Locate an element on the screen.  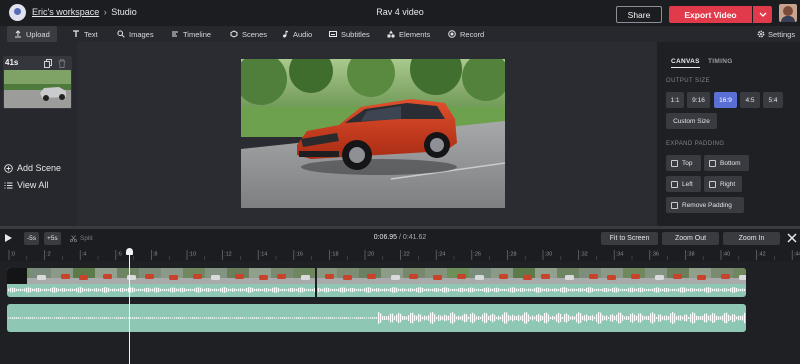
settings-button: Settings is located at coordinates (776, 34).